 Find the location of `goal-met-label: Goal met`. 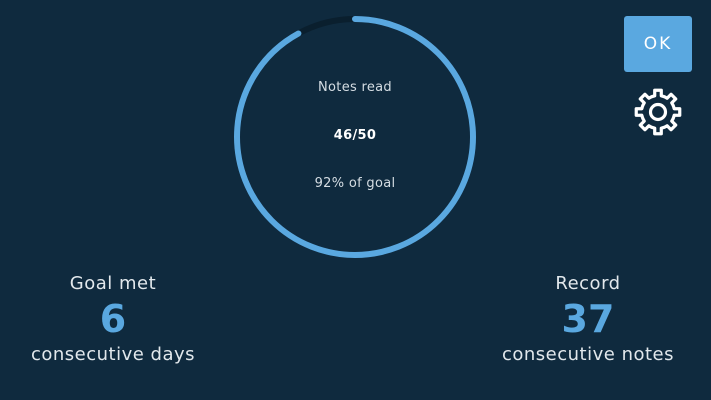

goal-met-label: Goal met is located at coordinates (113, 283).